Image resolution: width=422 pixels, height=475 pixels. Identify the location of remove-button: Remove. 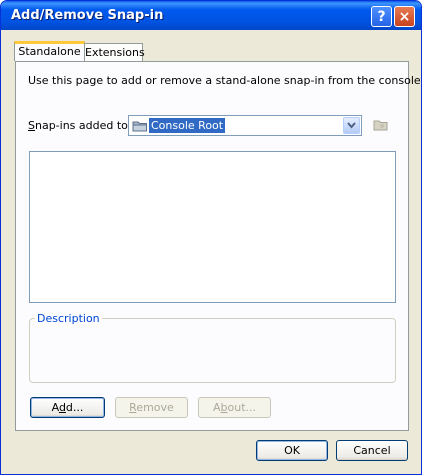
(151, 407).